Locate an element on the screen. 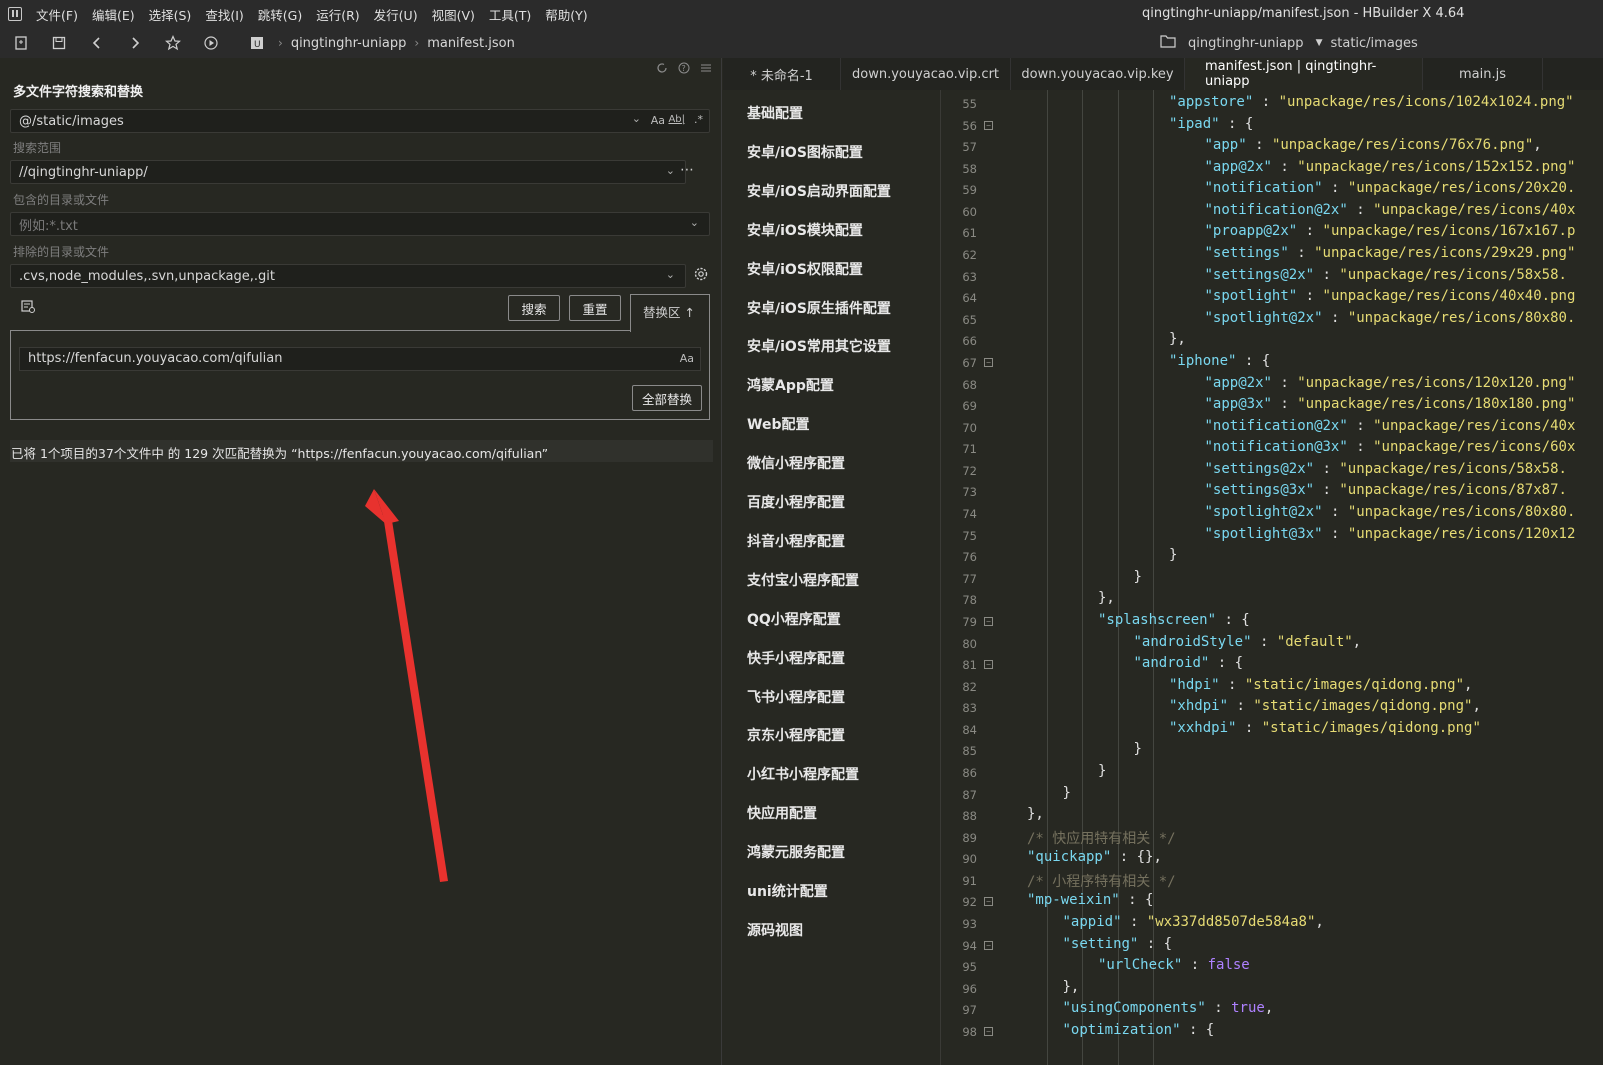 The height and width of the screenshot is (1065, 1603). replace-all-button: 全部替换 is located at coordinates (667, 398).